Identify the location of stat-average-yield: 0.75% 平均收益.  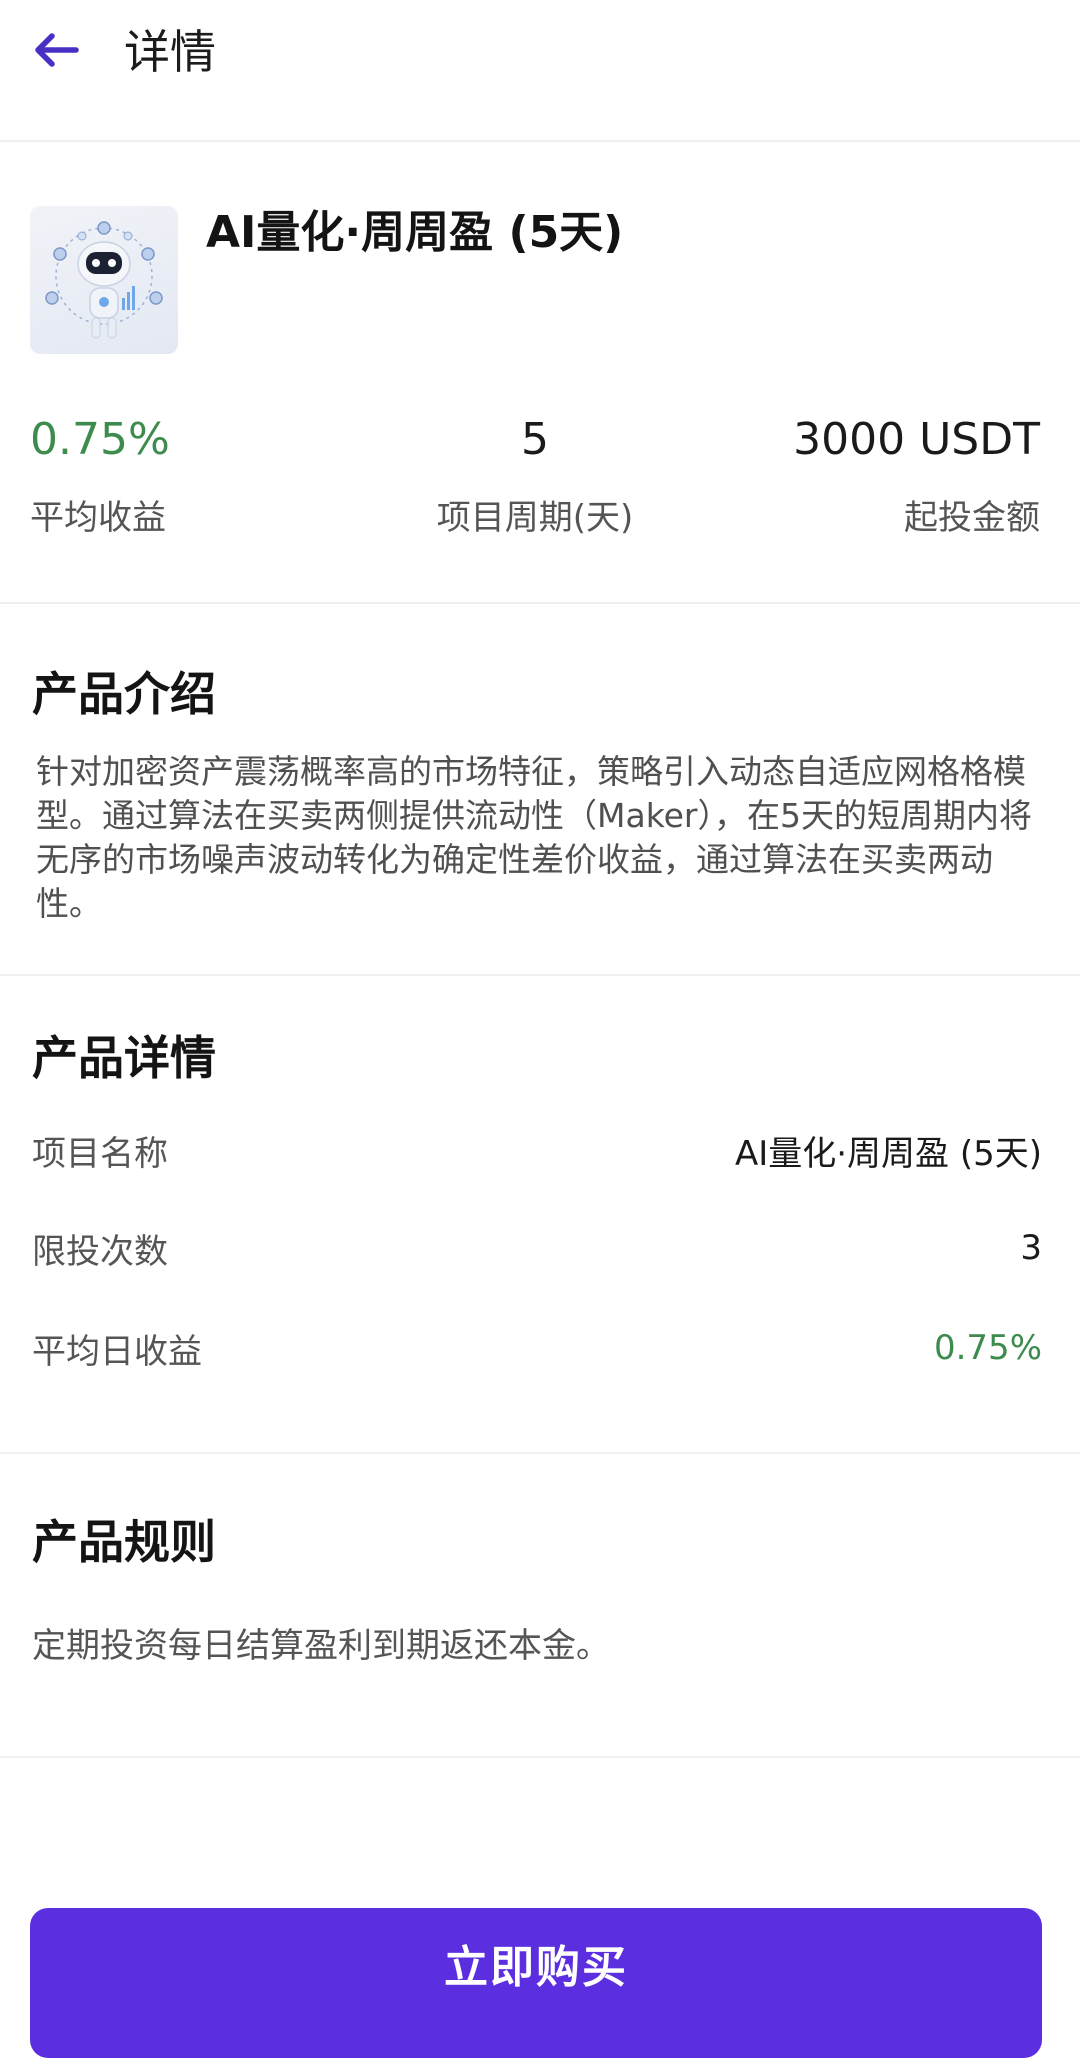
(100, 476).